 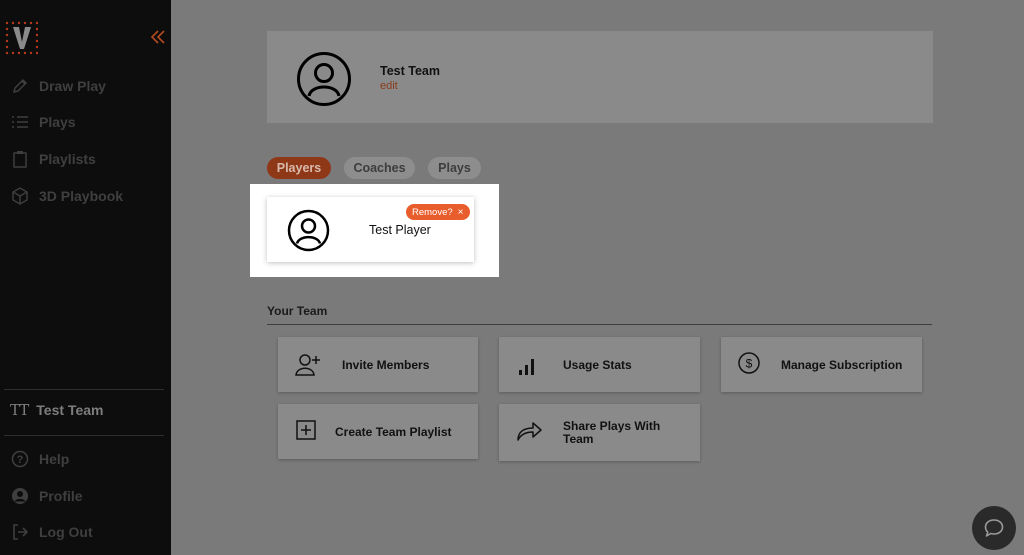 What do you see at coordinates (54, 459) in the screenshot?
I see `sidebar-item-label: Help` at bounding box center [54, 459].